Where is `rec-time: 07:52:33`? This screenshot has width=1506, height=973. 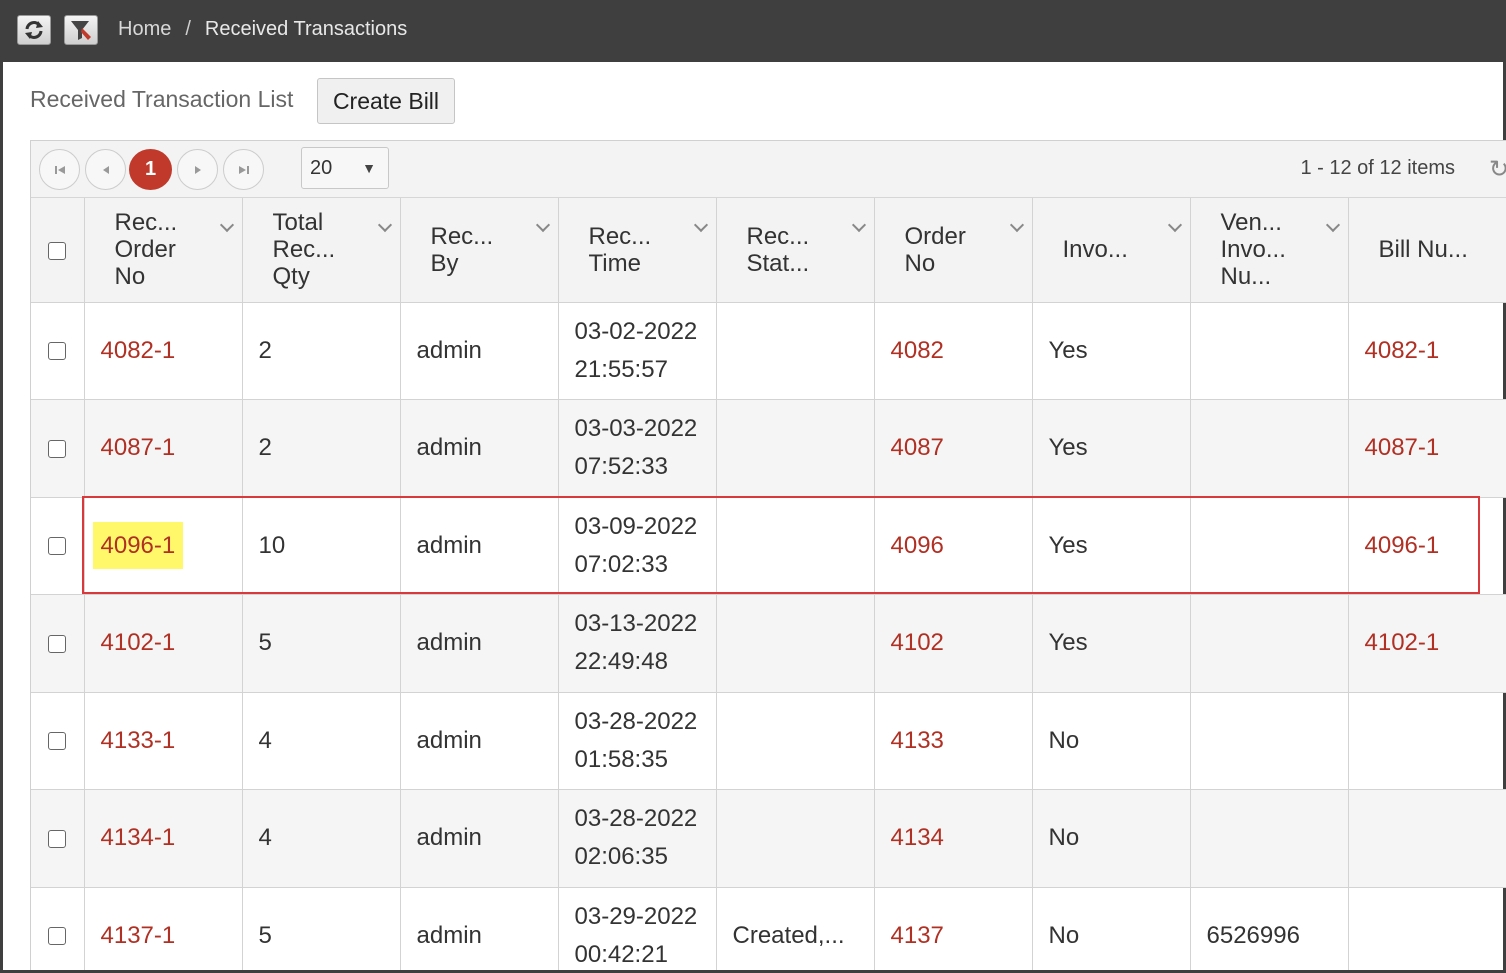
rec-time: 07:52:33 is located at coordinates (621, 467).